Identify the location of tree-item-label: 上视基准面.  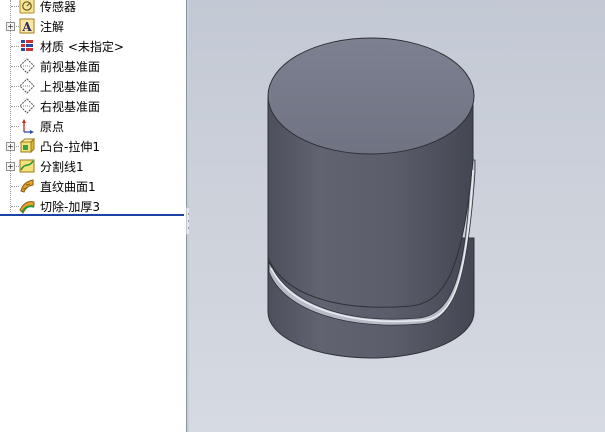
(70, 87).